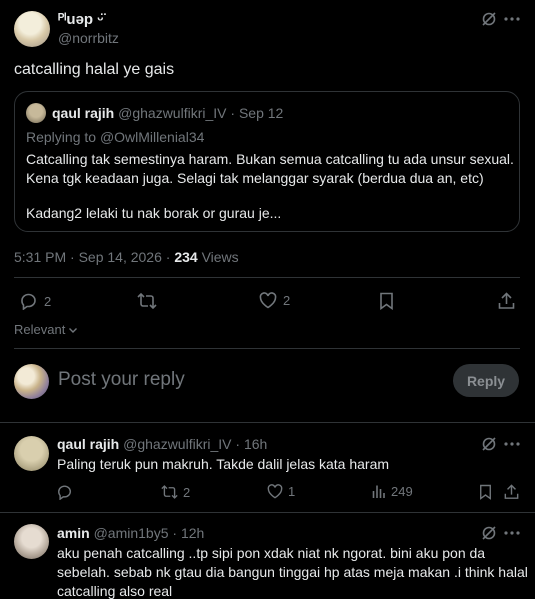 The width and height of the screenshot is (535, 599). I want to click on sort-label: Relevant, so click(40, 329).